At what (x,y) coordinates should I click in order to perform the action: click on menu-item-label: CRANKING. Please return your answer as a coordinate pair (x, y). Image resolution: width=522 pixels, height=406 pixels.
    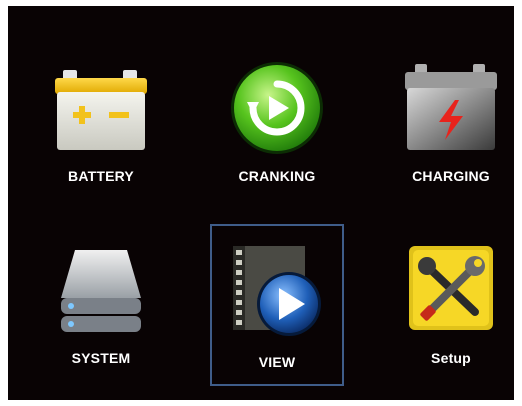
    Looking at the image, I should click on (277, 176).